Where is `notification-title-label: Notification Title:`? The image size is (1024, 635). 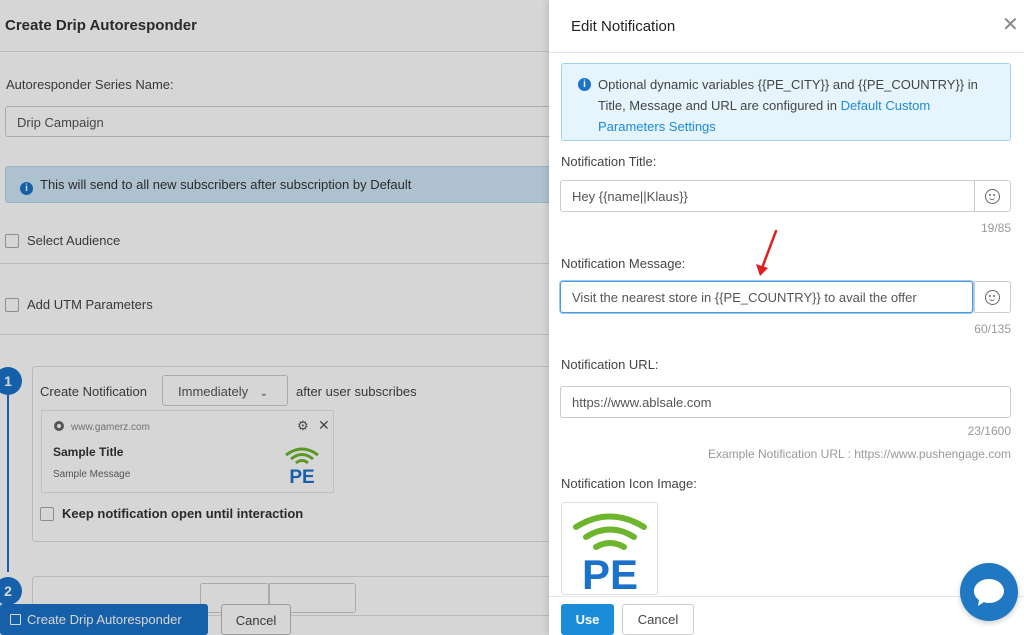 notification-title-label: Notification Title: is located at coordinates (609, 161).